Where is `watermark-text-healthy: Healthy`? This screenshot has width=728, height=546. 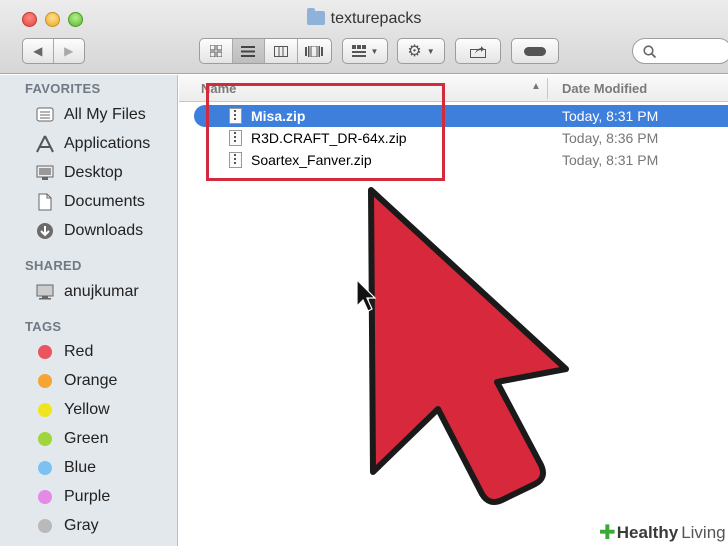 watermark-text-healthy: Healthy is located at coordinates (647, 532).